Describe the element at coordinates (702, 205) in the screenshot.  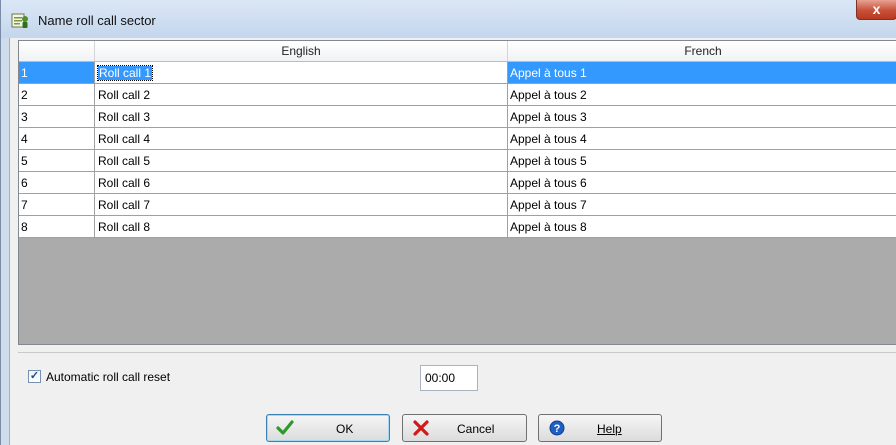
I see `french-cell: Appel à tous 7` at that location.